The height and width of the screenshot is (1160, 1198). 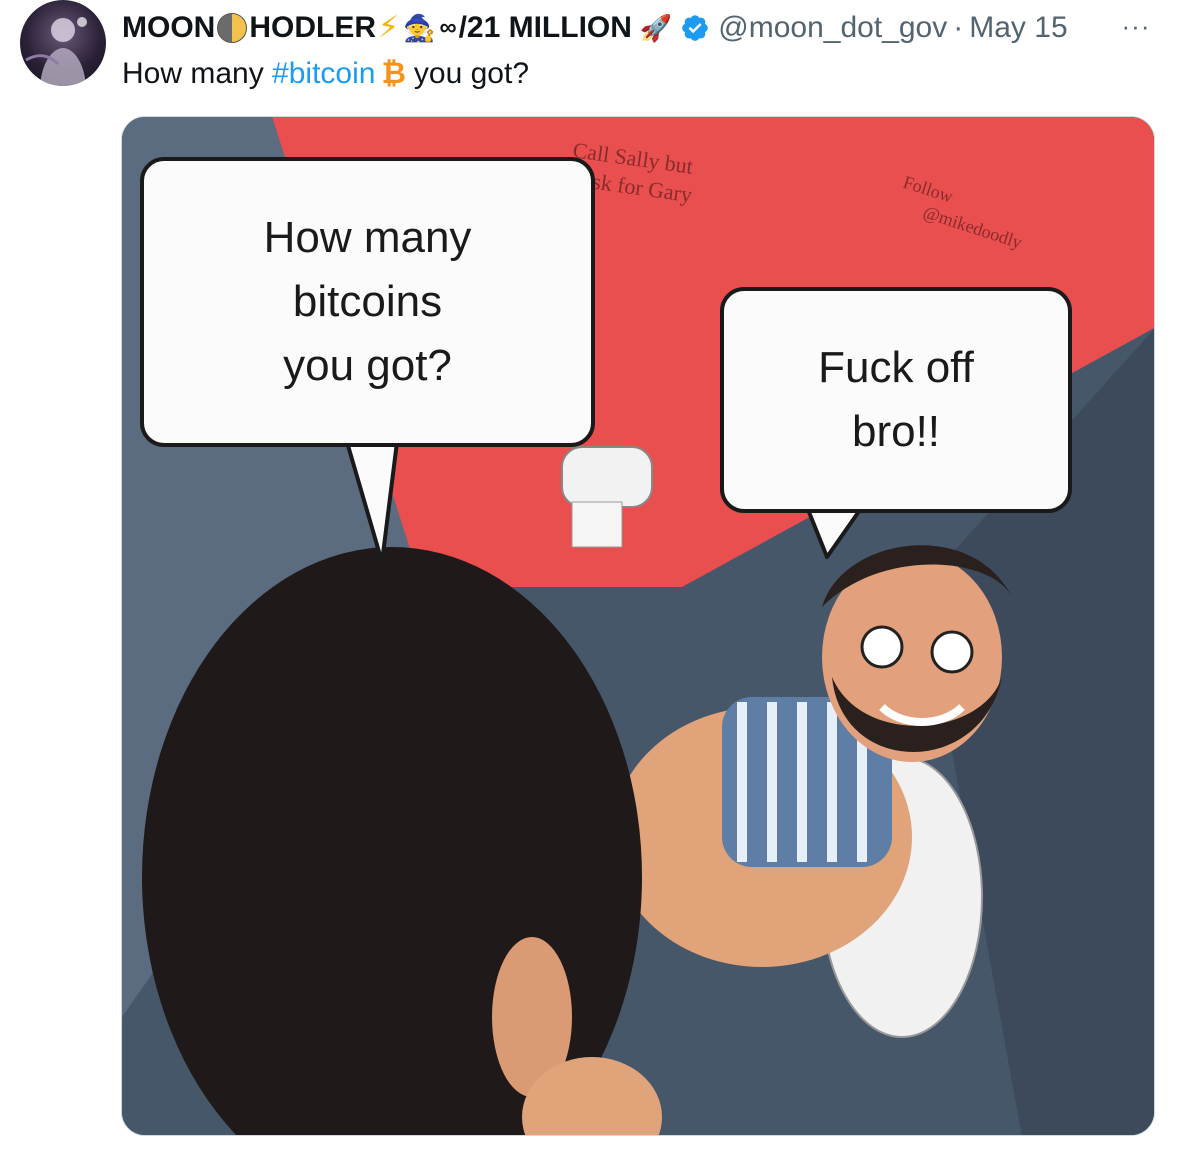 What do you see at coordinates (367, 365) in the screenshot?
I see `bubble-left-line: you got?` at bounding box center [367, 365].